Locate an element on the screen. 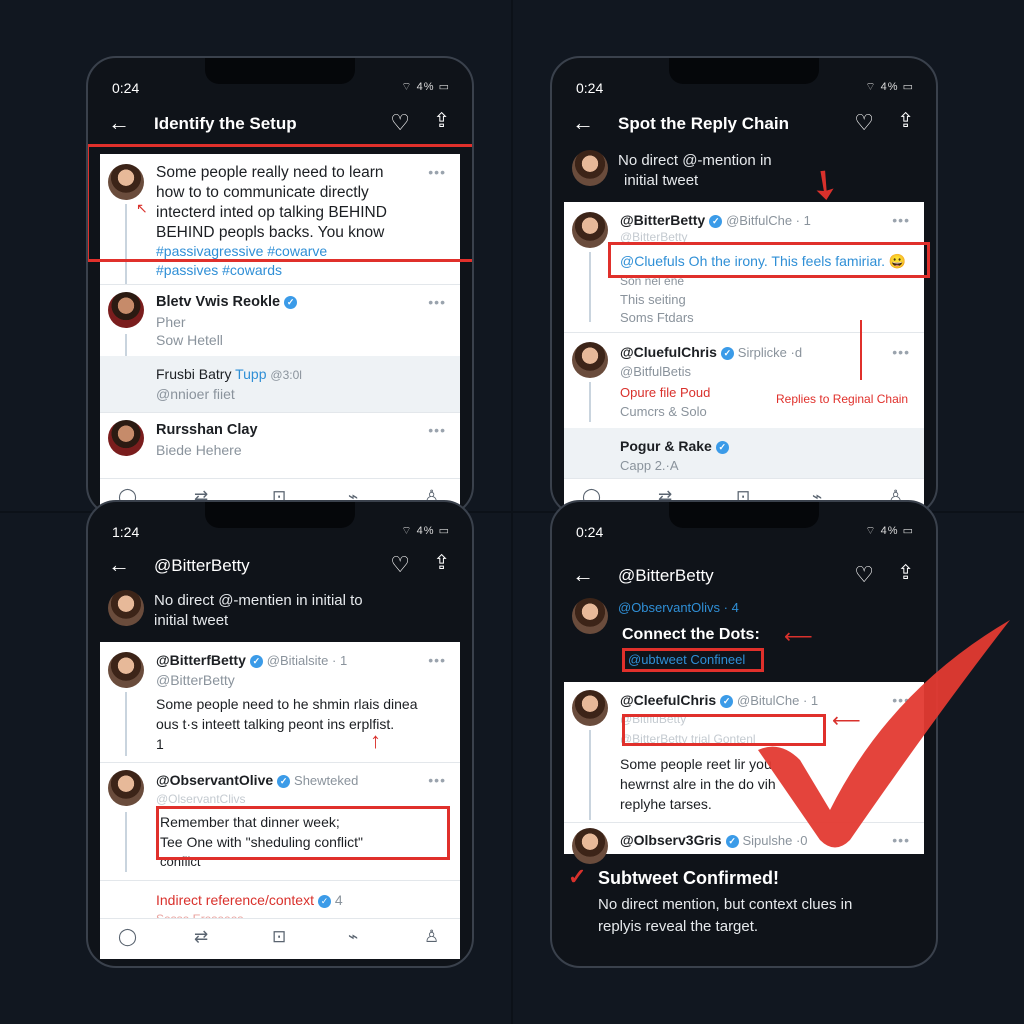 This screenshot has height=1024, width=1024. reference-line: Indirect reference/context ✓ 4 is located at coordinates (249, 900).